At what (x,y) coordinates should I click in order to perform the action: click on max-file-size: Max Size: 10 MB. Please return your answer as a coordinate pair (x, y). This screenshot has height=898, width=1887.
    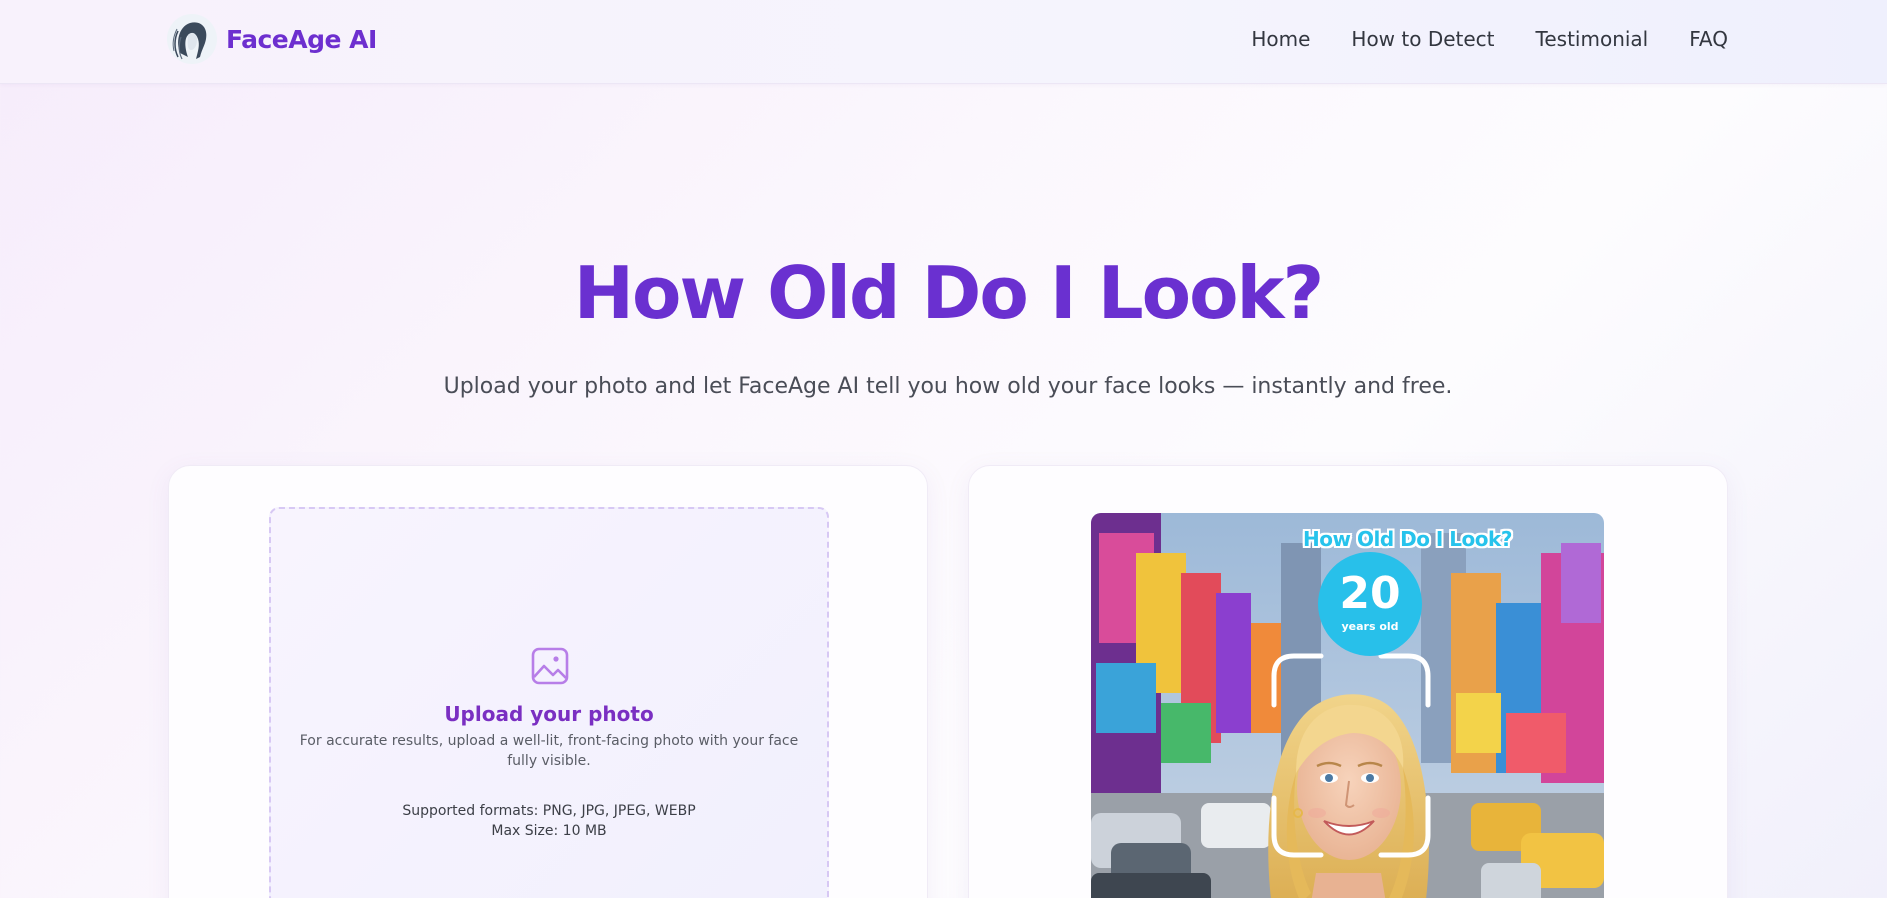
    Looking at the image, I should click on (549, 831).